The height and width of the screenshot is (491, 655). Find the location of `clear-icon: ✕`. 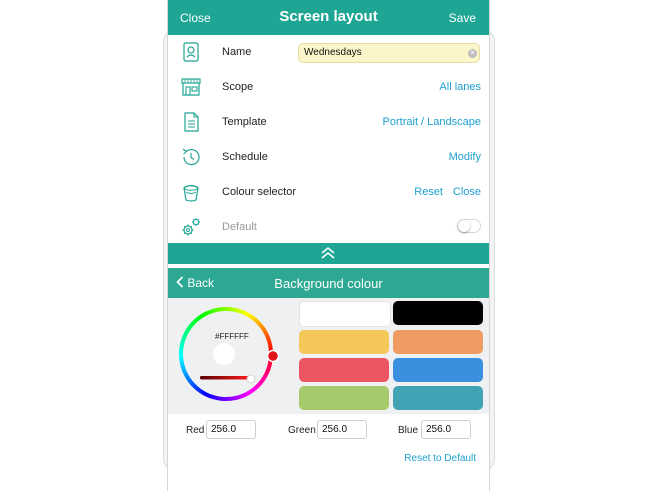

clear-icon: ✕ is located at coordinates (472, 53).